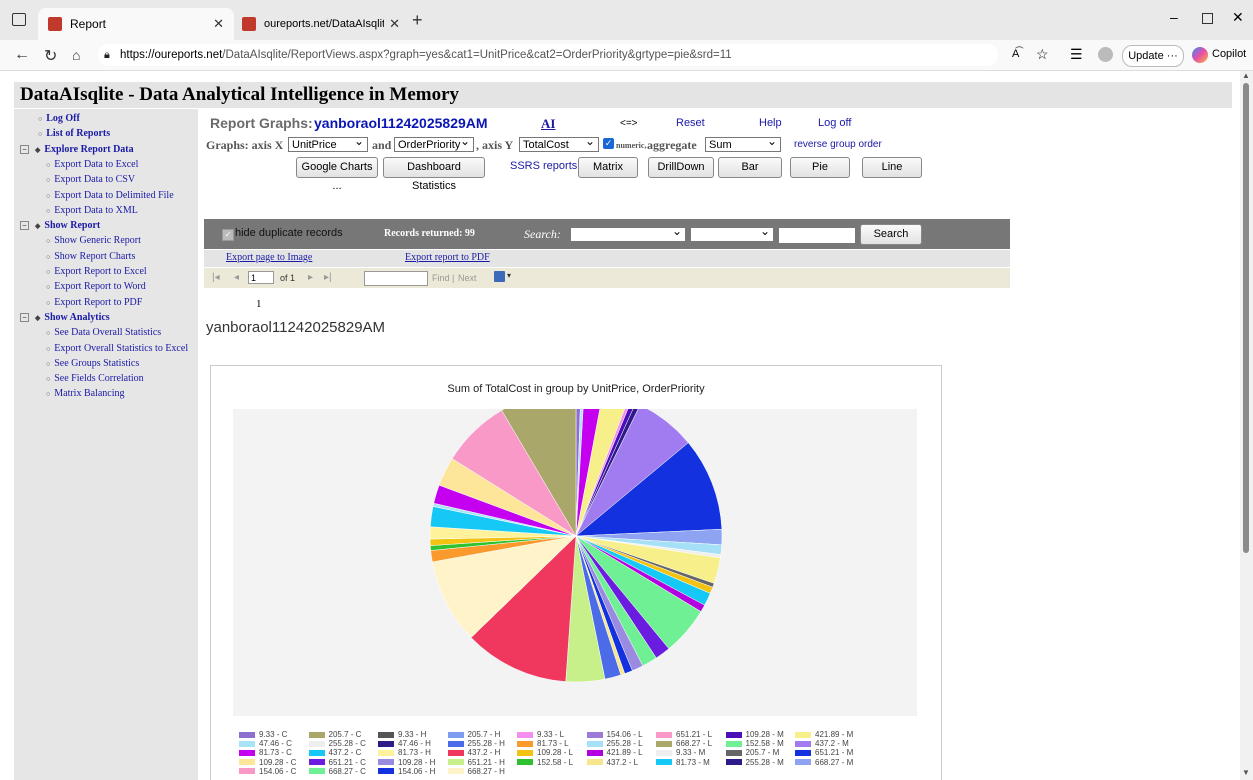 This screenshot has width=1253, height=780. I want to click on sidebar-item-see-groups-statistics: ○ See Groups Statistics, so click(92, 363).